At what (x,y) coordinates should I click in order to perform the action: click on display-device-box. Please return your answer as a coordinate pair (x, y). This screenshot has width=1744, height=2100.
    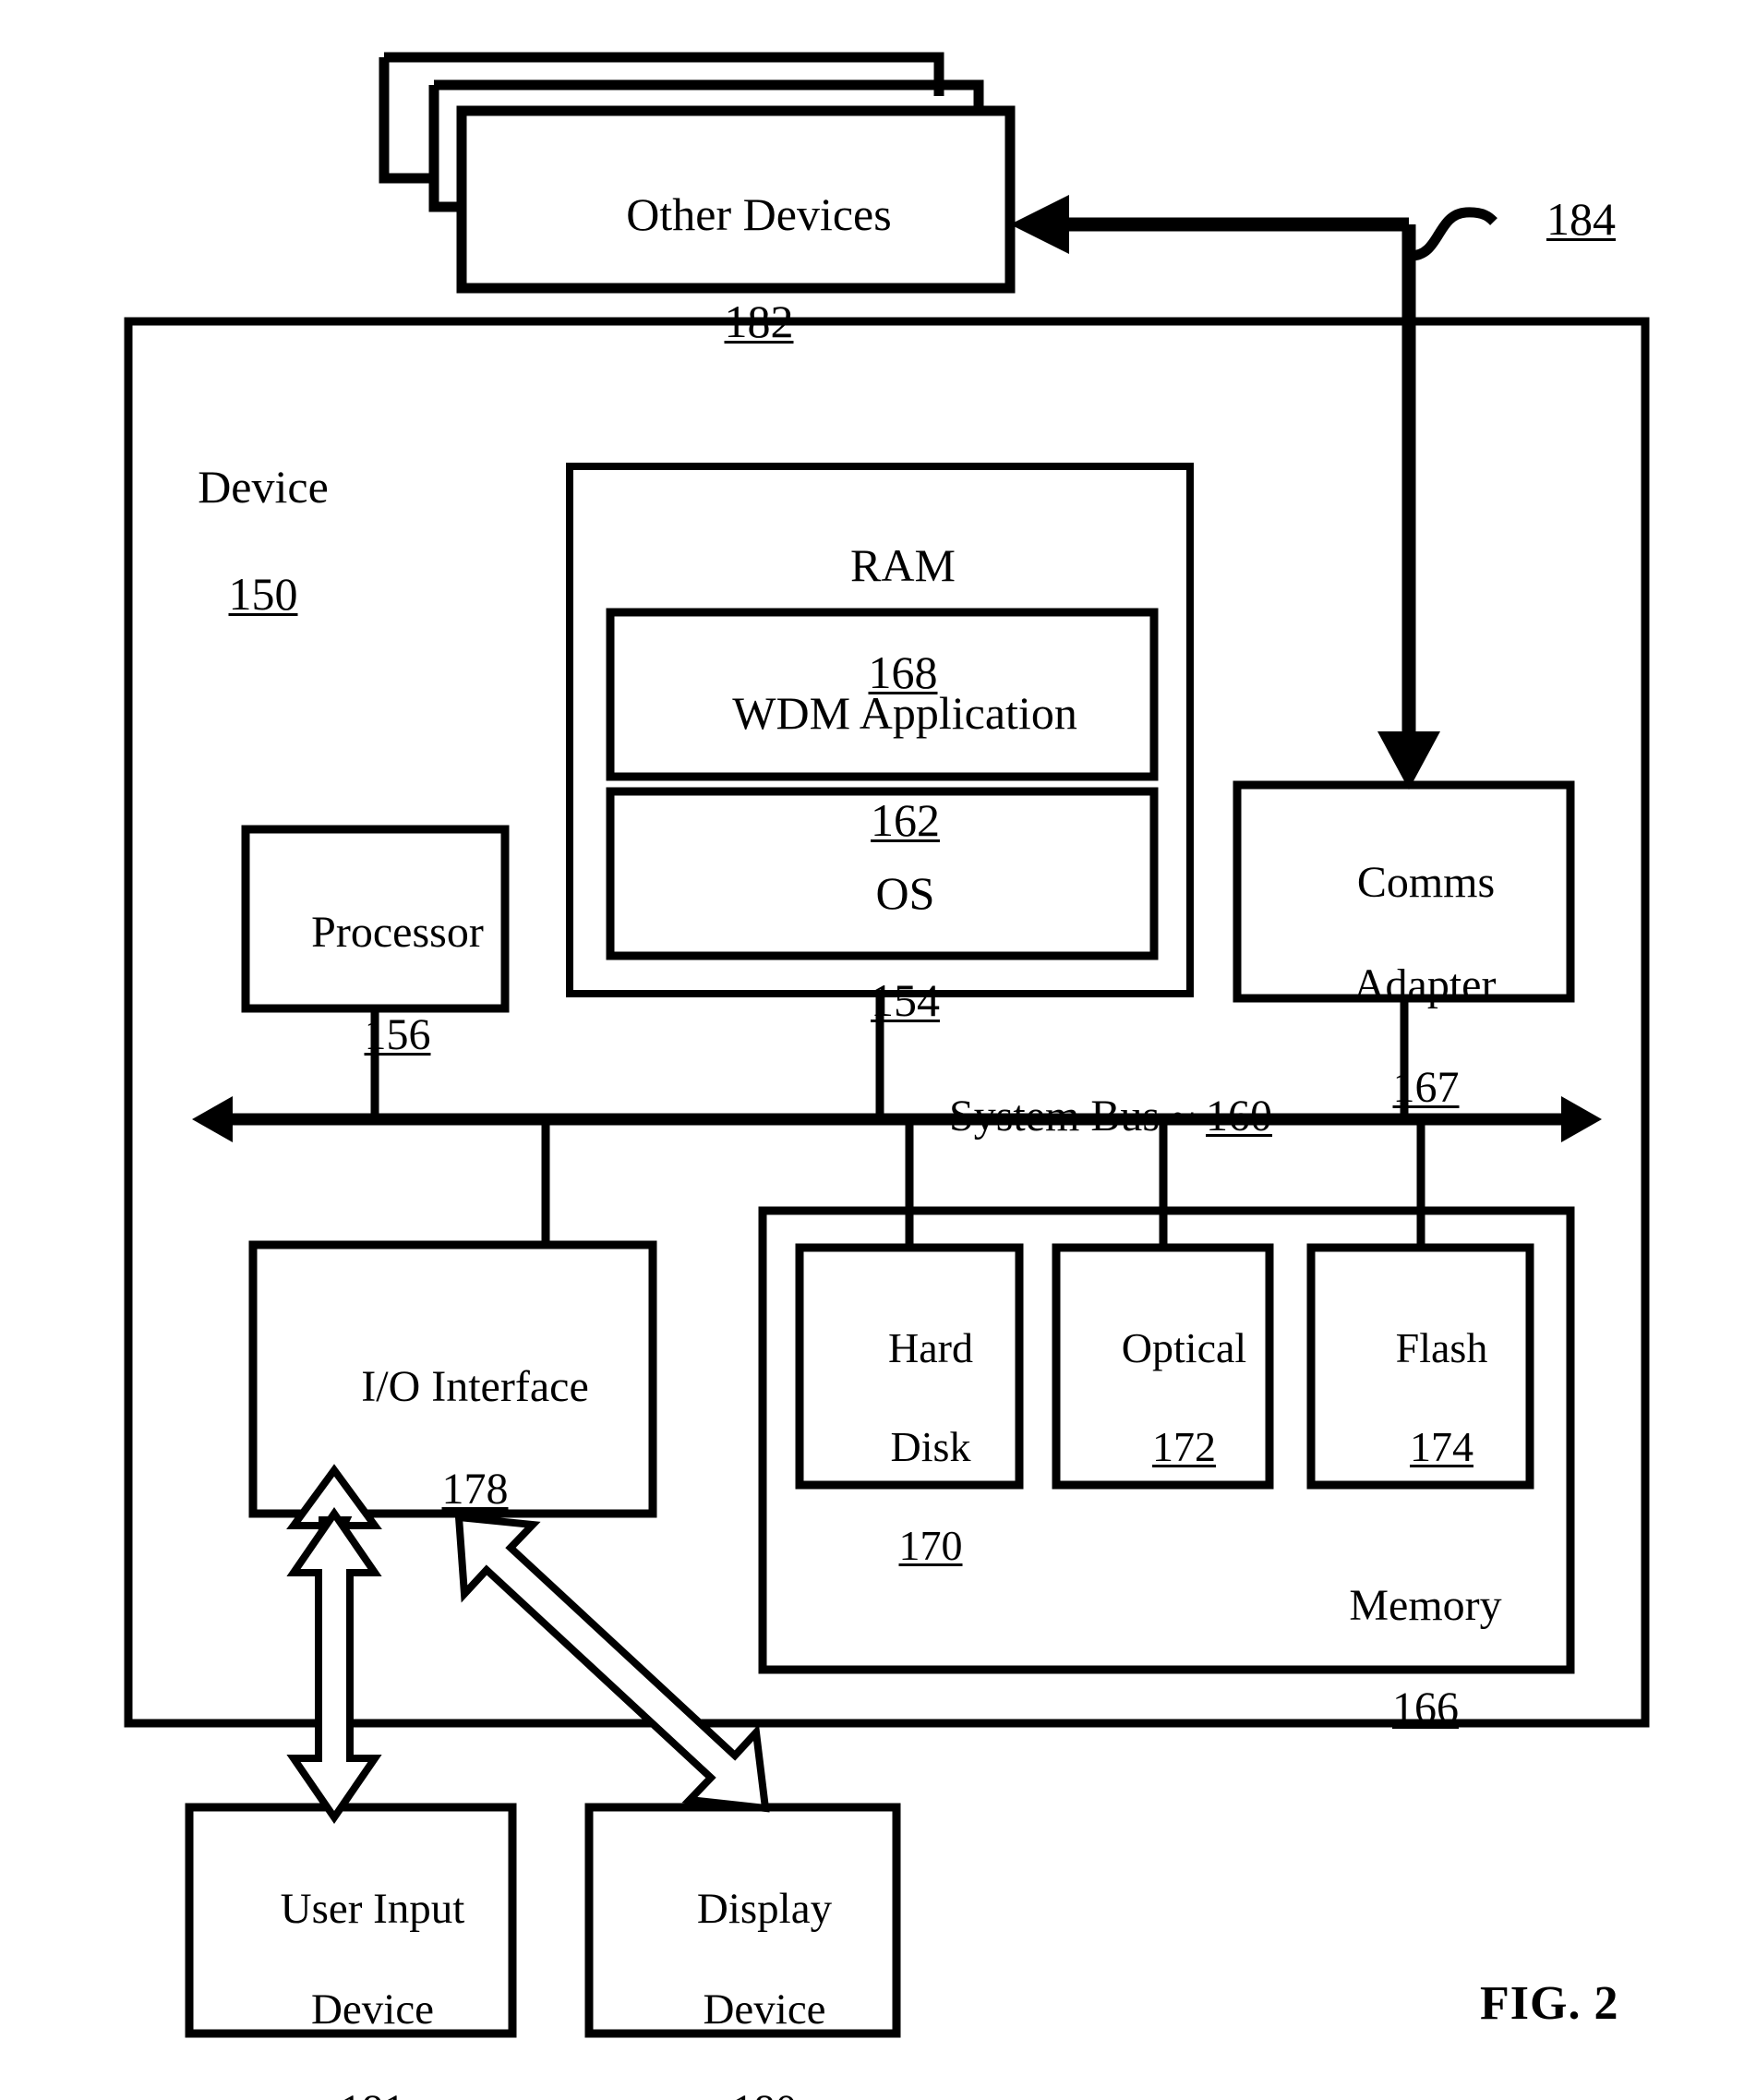
    Looking at the image, I should click on (742, 1921).